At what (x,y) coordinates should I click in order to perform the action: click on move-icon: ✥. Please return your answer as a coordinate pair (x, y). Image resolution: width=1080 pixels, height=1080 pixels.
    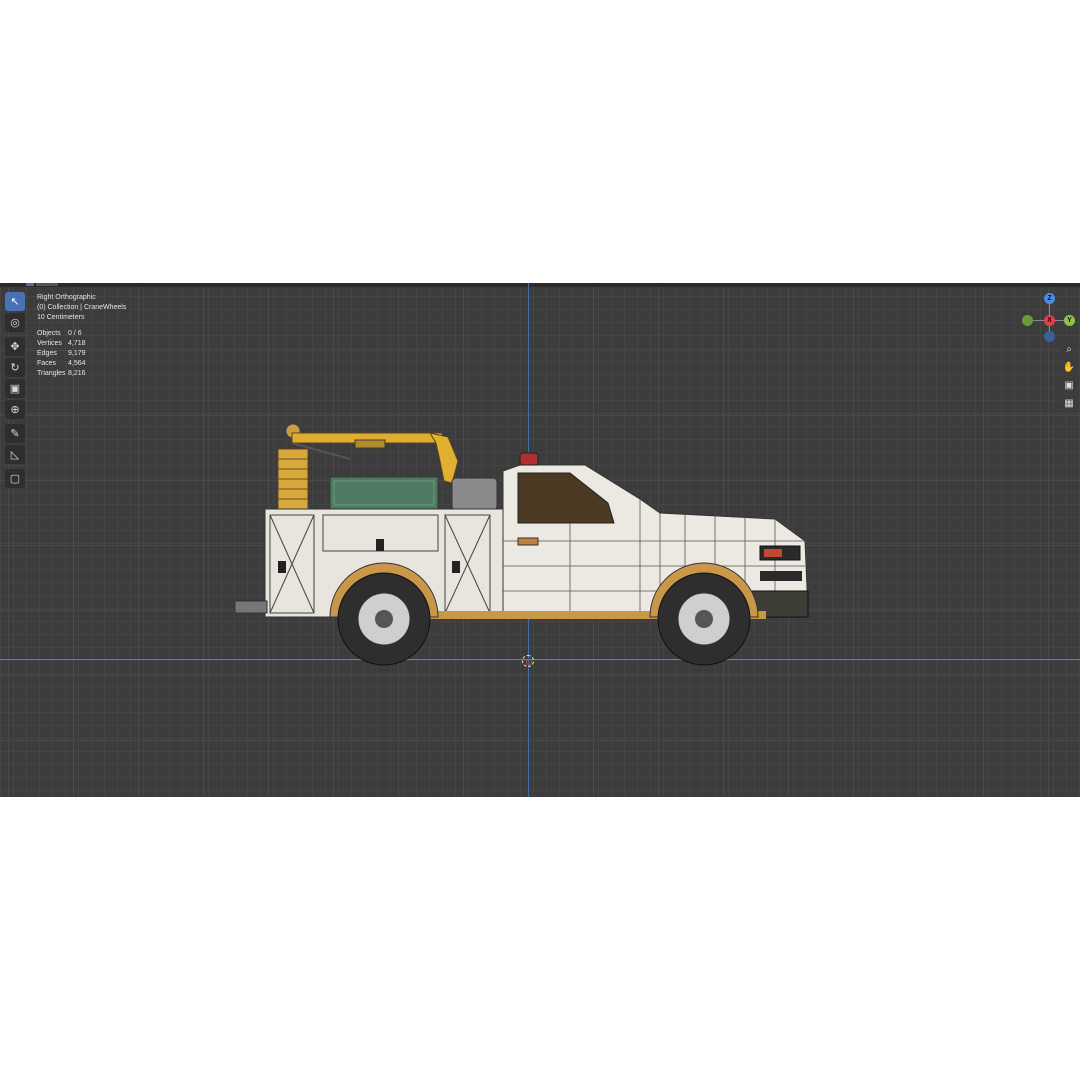
    Looking at the image, I should click on (15, 346).